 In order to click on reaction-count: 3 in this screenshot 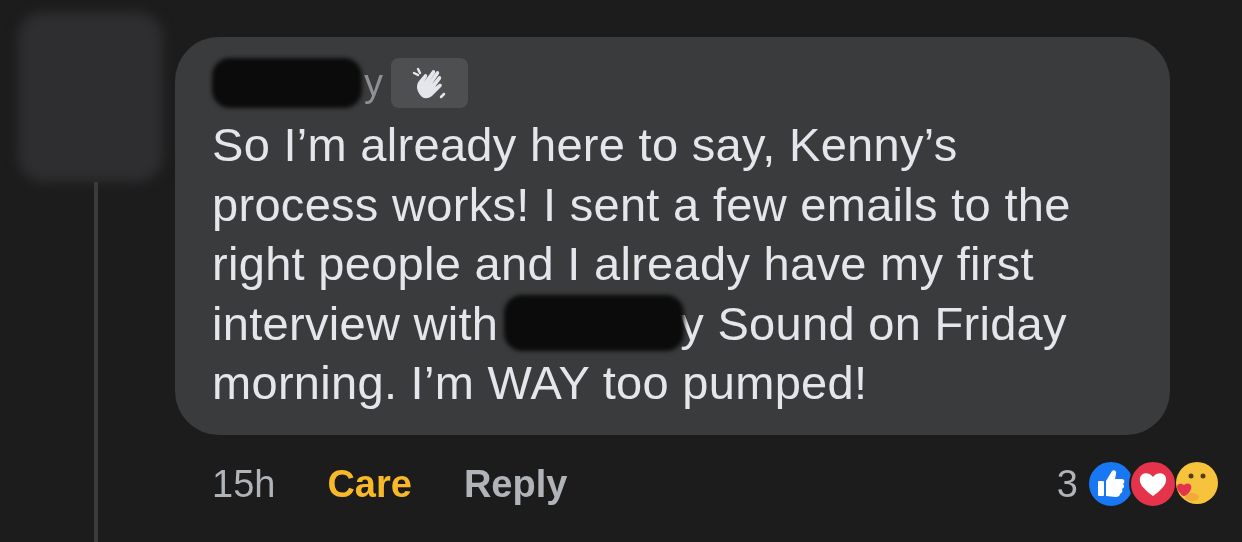, I will do `click(1067, 484)`.